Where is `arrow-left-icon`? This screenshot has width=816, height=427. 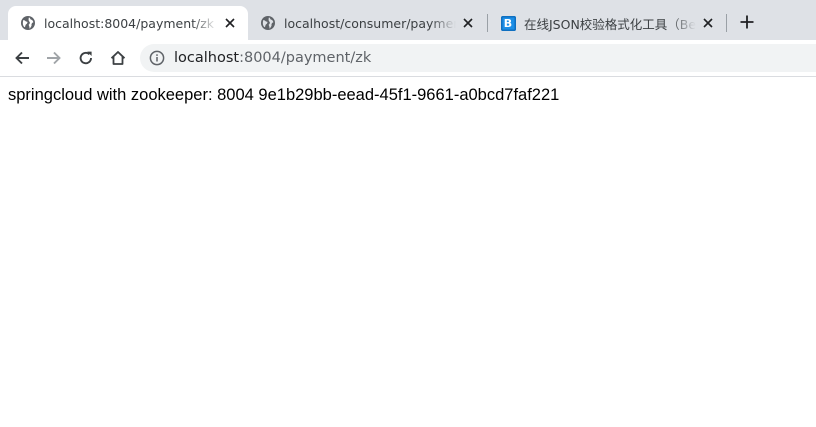
arrow-left-icon is located at coordinates (22, 58).